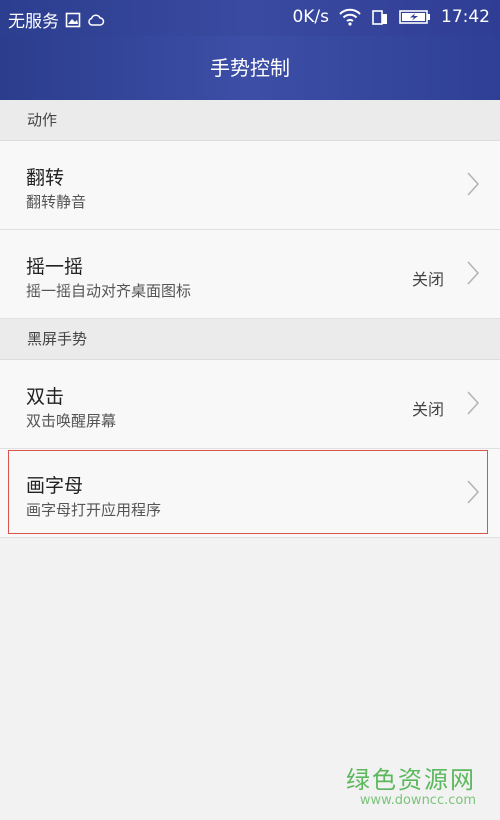 The height and width of the screenshot is (820, 500). Describe the element at coordinates (310, 17) in the screenshot. I see `network-speed: 0K/s` at that location.